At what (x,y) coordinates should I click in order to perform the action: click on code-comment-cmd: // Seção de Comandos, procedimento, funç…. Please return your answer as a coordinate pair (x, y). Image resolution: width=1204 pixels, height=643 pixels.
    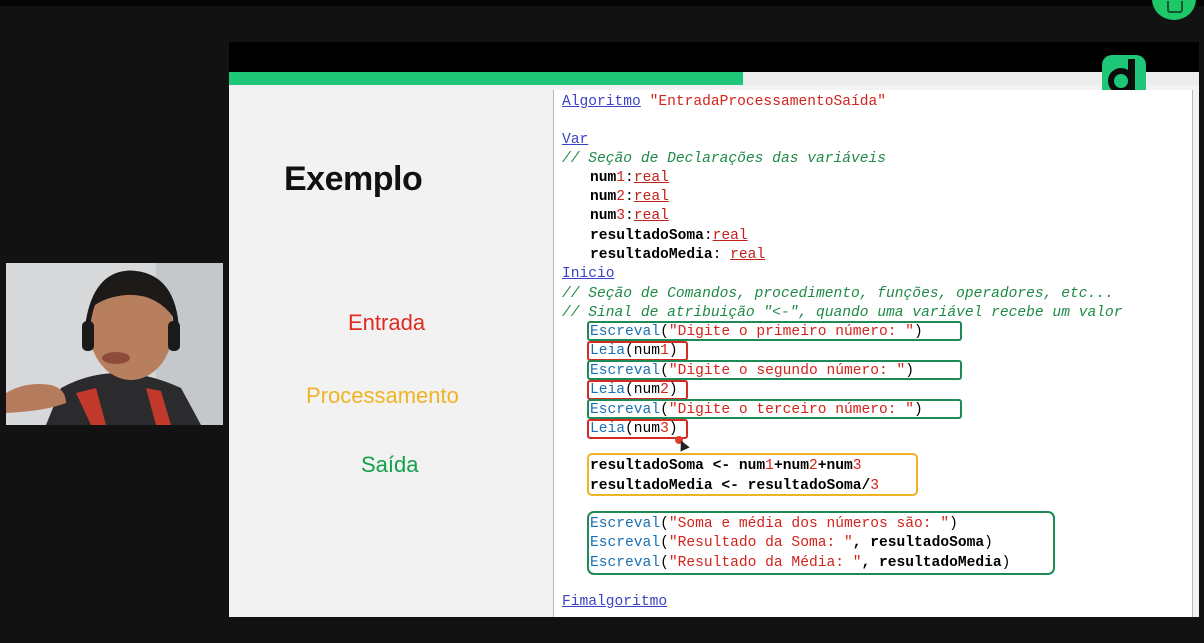
    Looking at the image, I should click on (838, 294).